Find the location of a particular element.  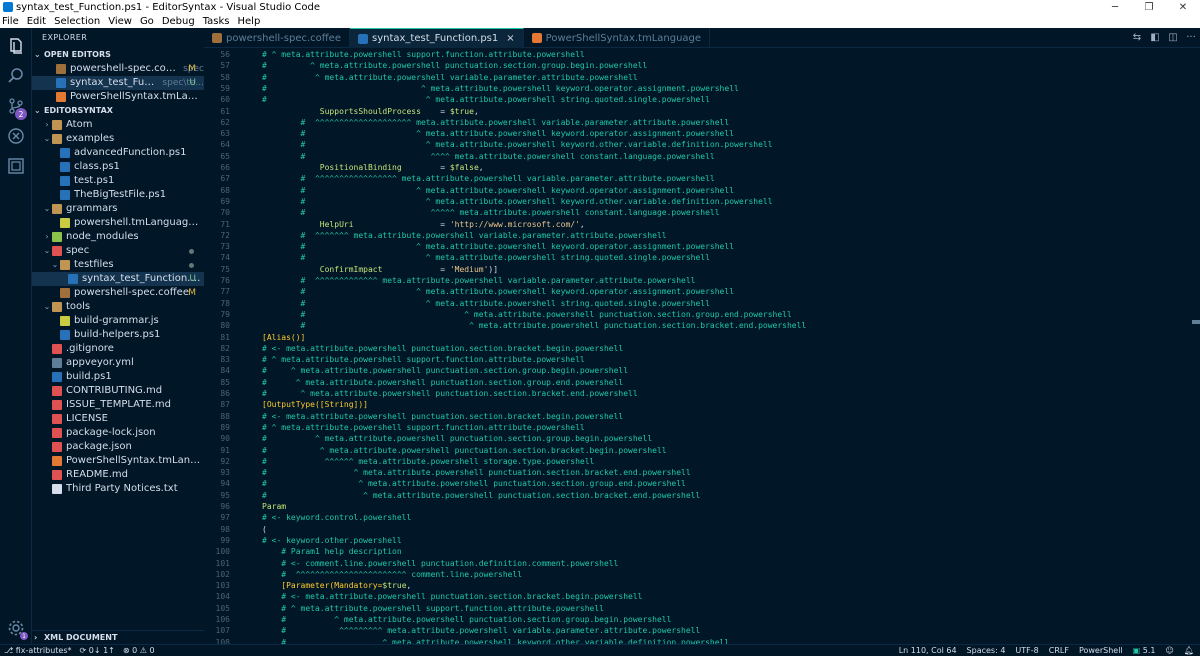

tree-item: powershell.tmLanguage.json is located at coordinates (118, 223).